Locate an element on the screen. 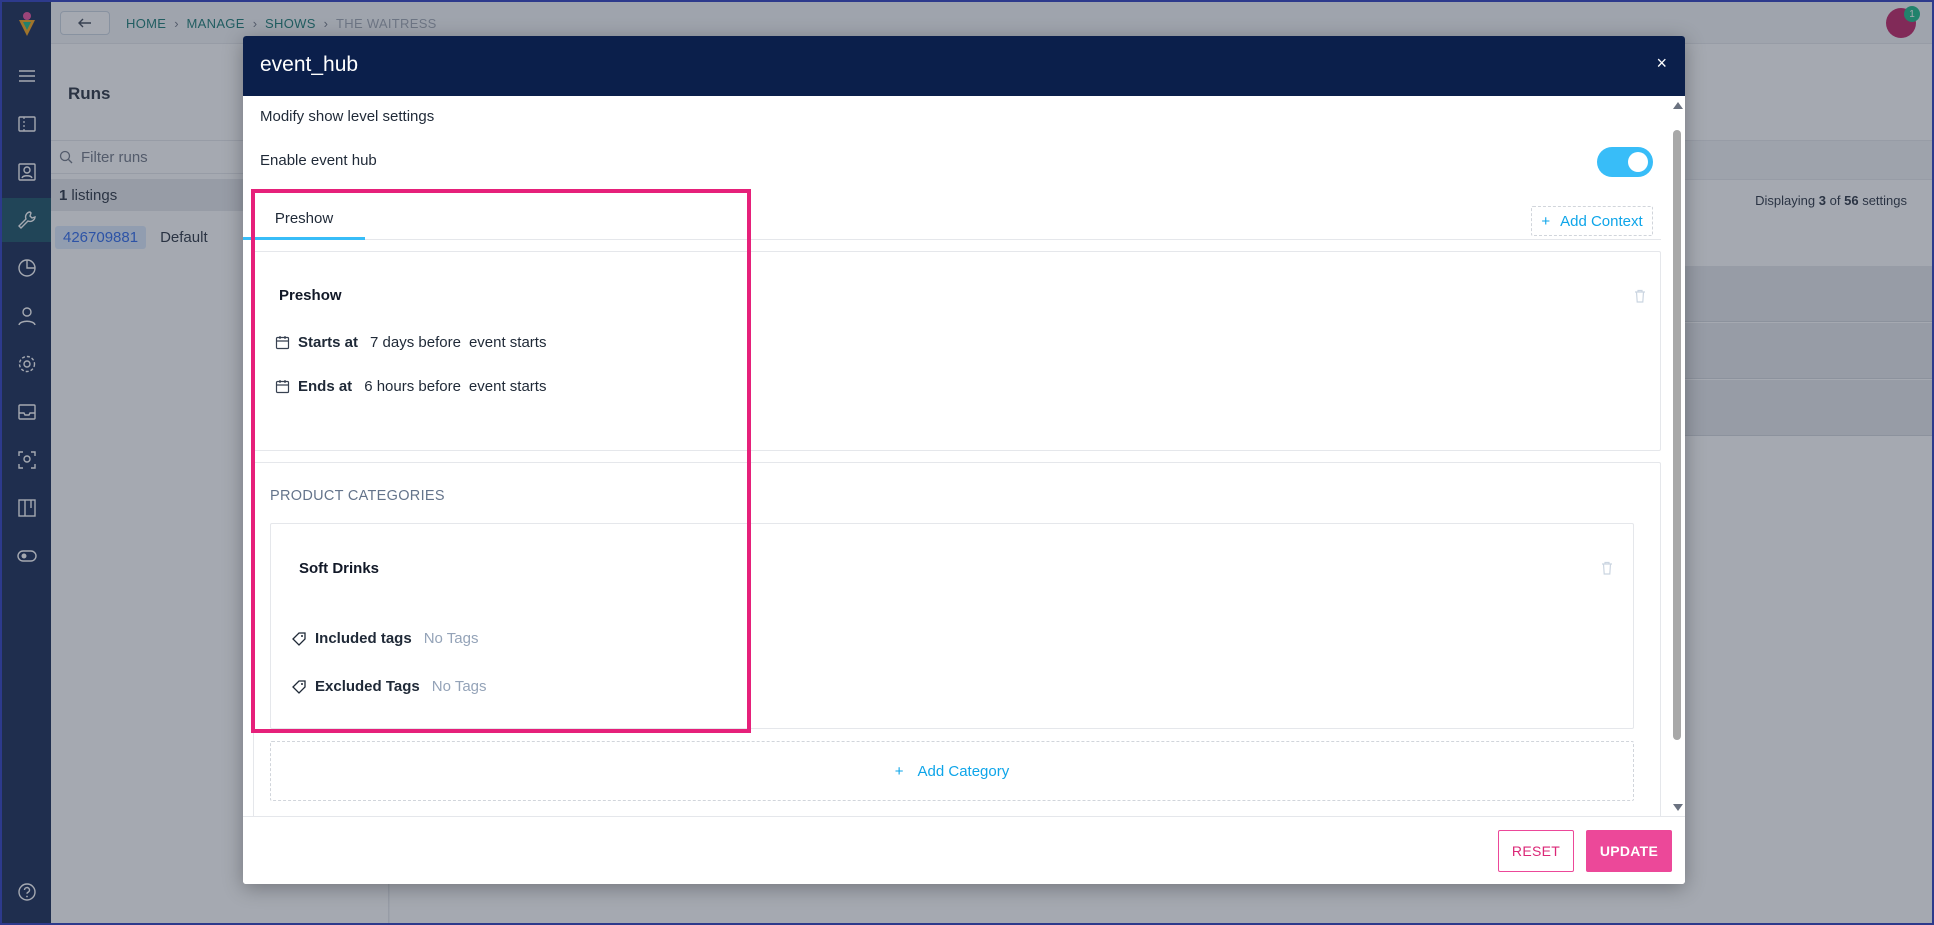 Image resolution: width=1934 pixels, height=925 pixels. modal-footer: RESET UPDATE is located at coordinates (964, 850).